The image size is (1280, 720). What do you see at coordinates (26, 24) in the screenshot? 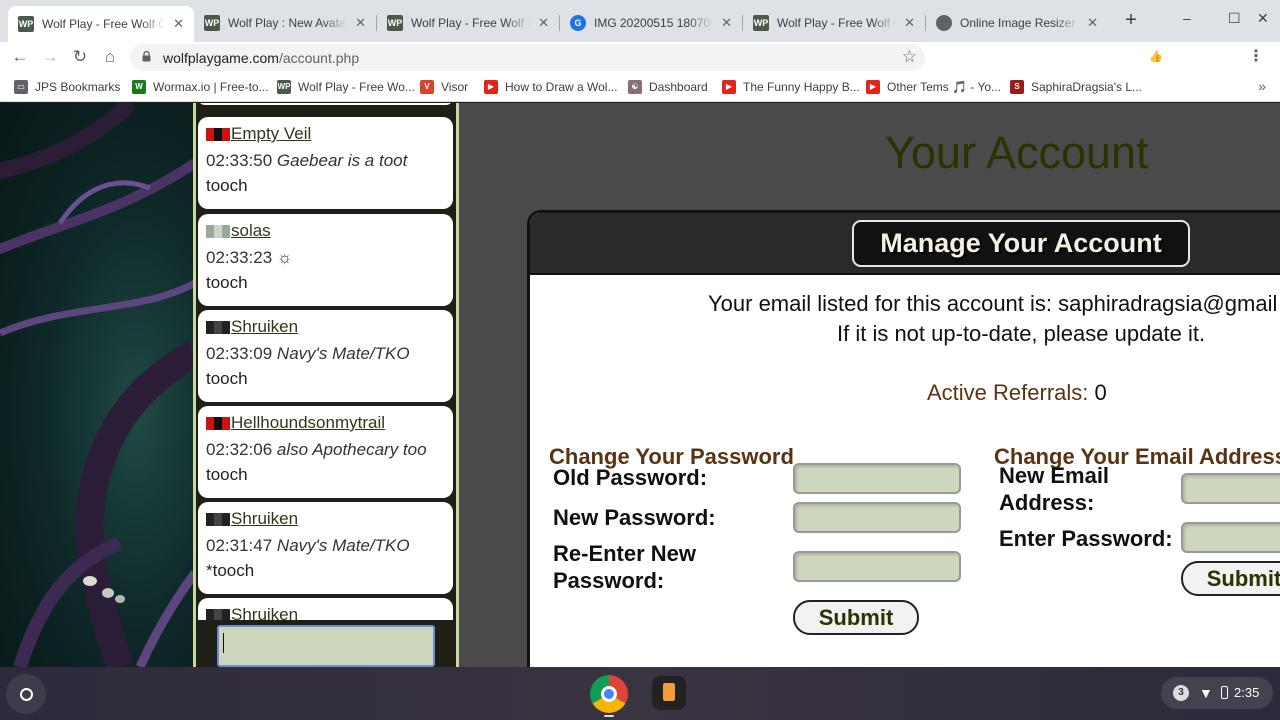
I see `wolf-play-favicon-icon: WP` at bounding box center [26, 24].